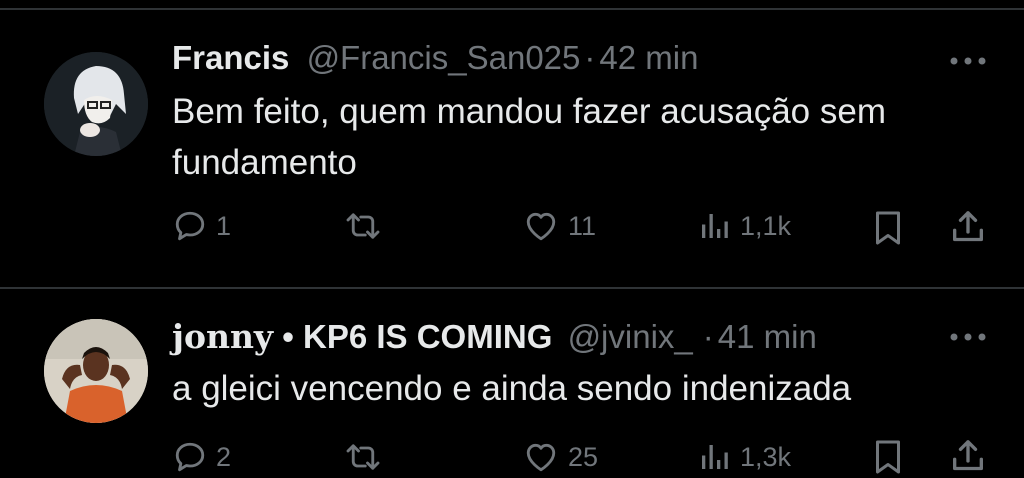  Describe the element at coordinates (766, 225) in the screenshot. I see `view-count: 1,1k` at that location.